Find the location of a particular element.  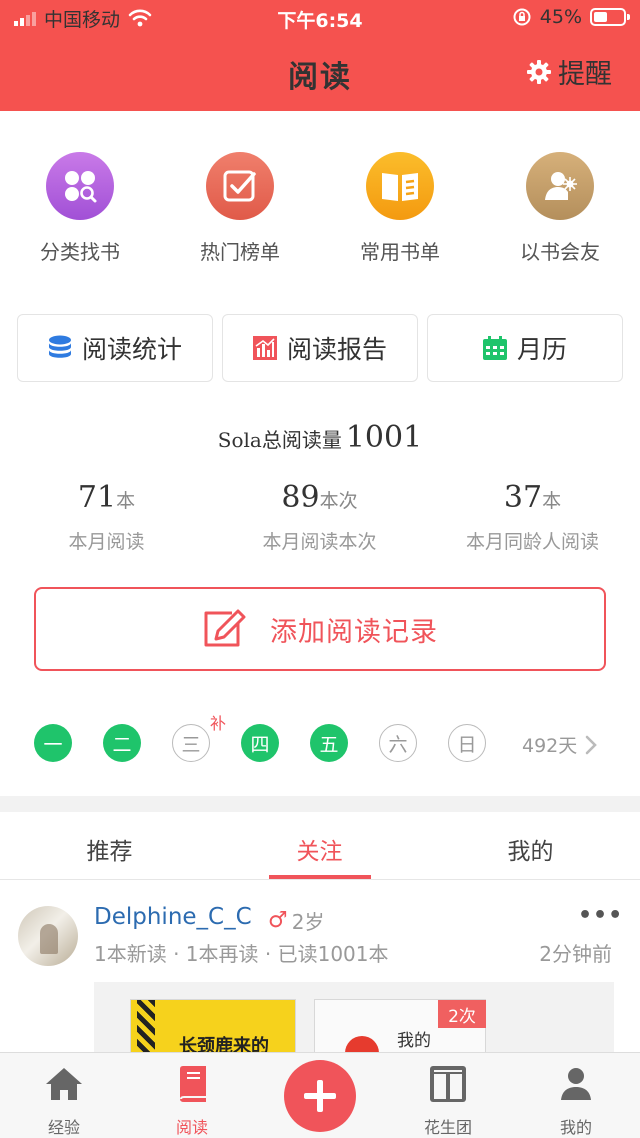

orientation-lock-icon is located at coordinates (522, 17).